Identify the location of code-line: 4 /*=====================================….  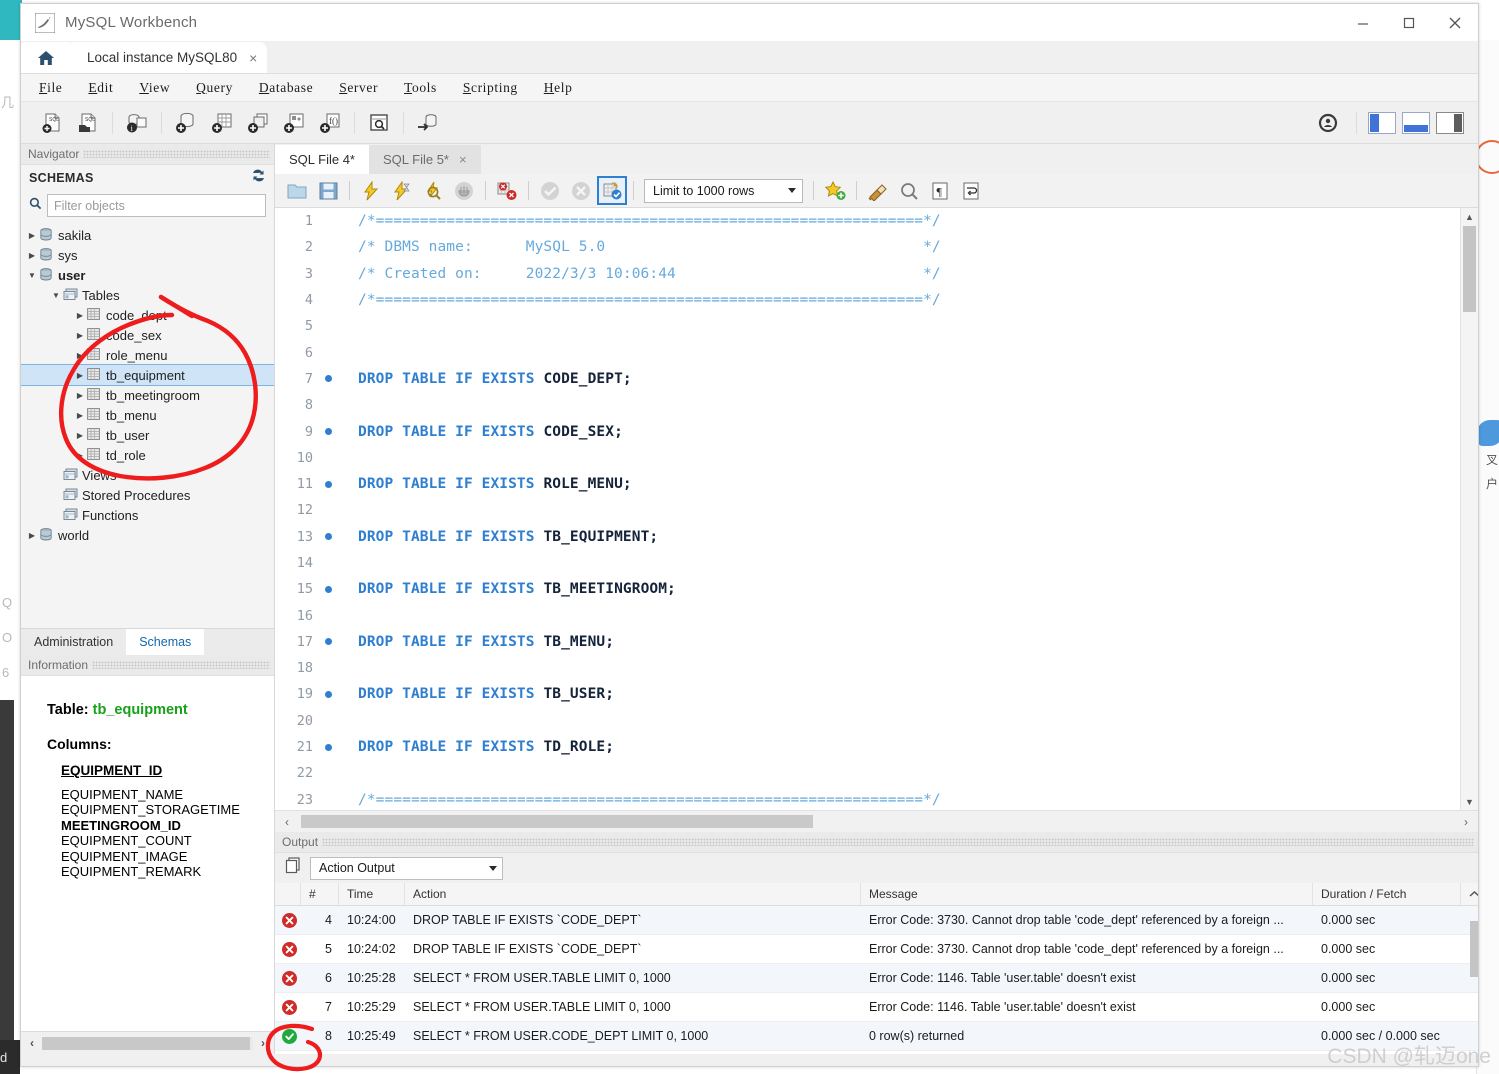
(867, 300).